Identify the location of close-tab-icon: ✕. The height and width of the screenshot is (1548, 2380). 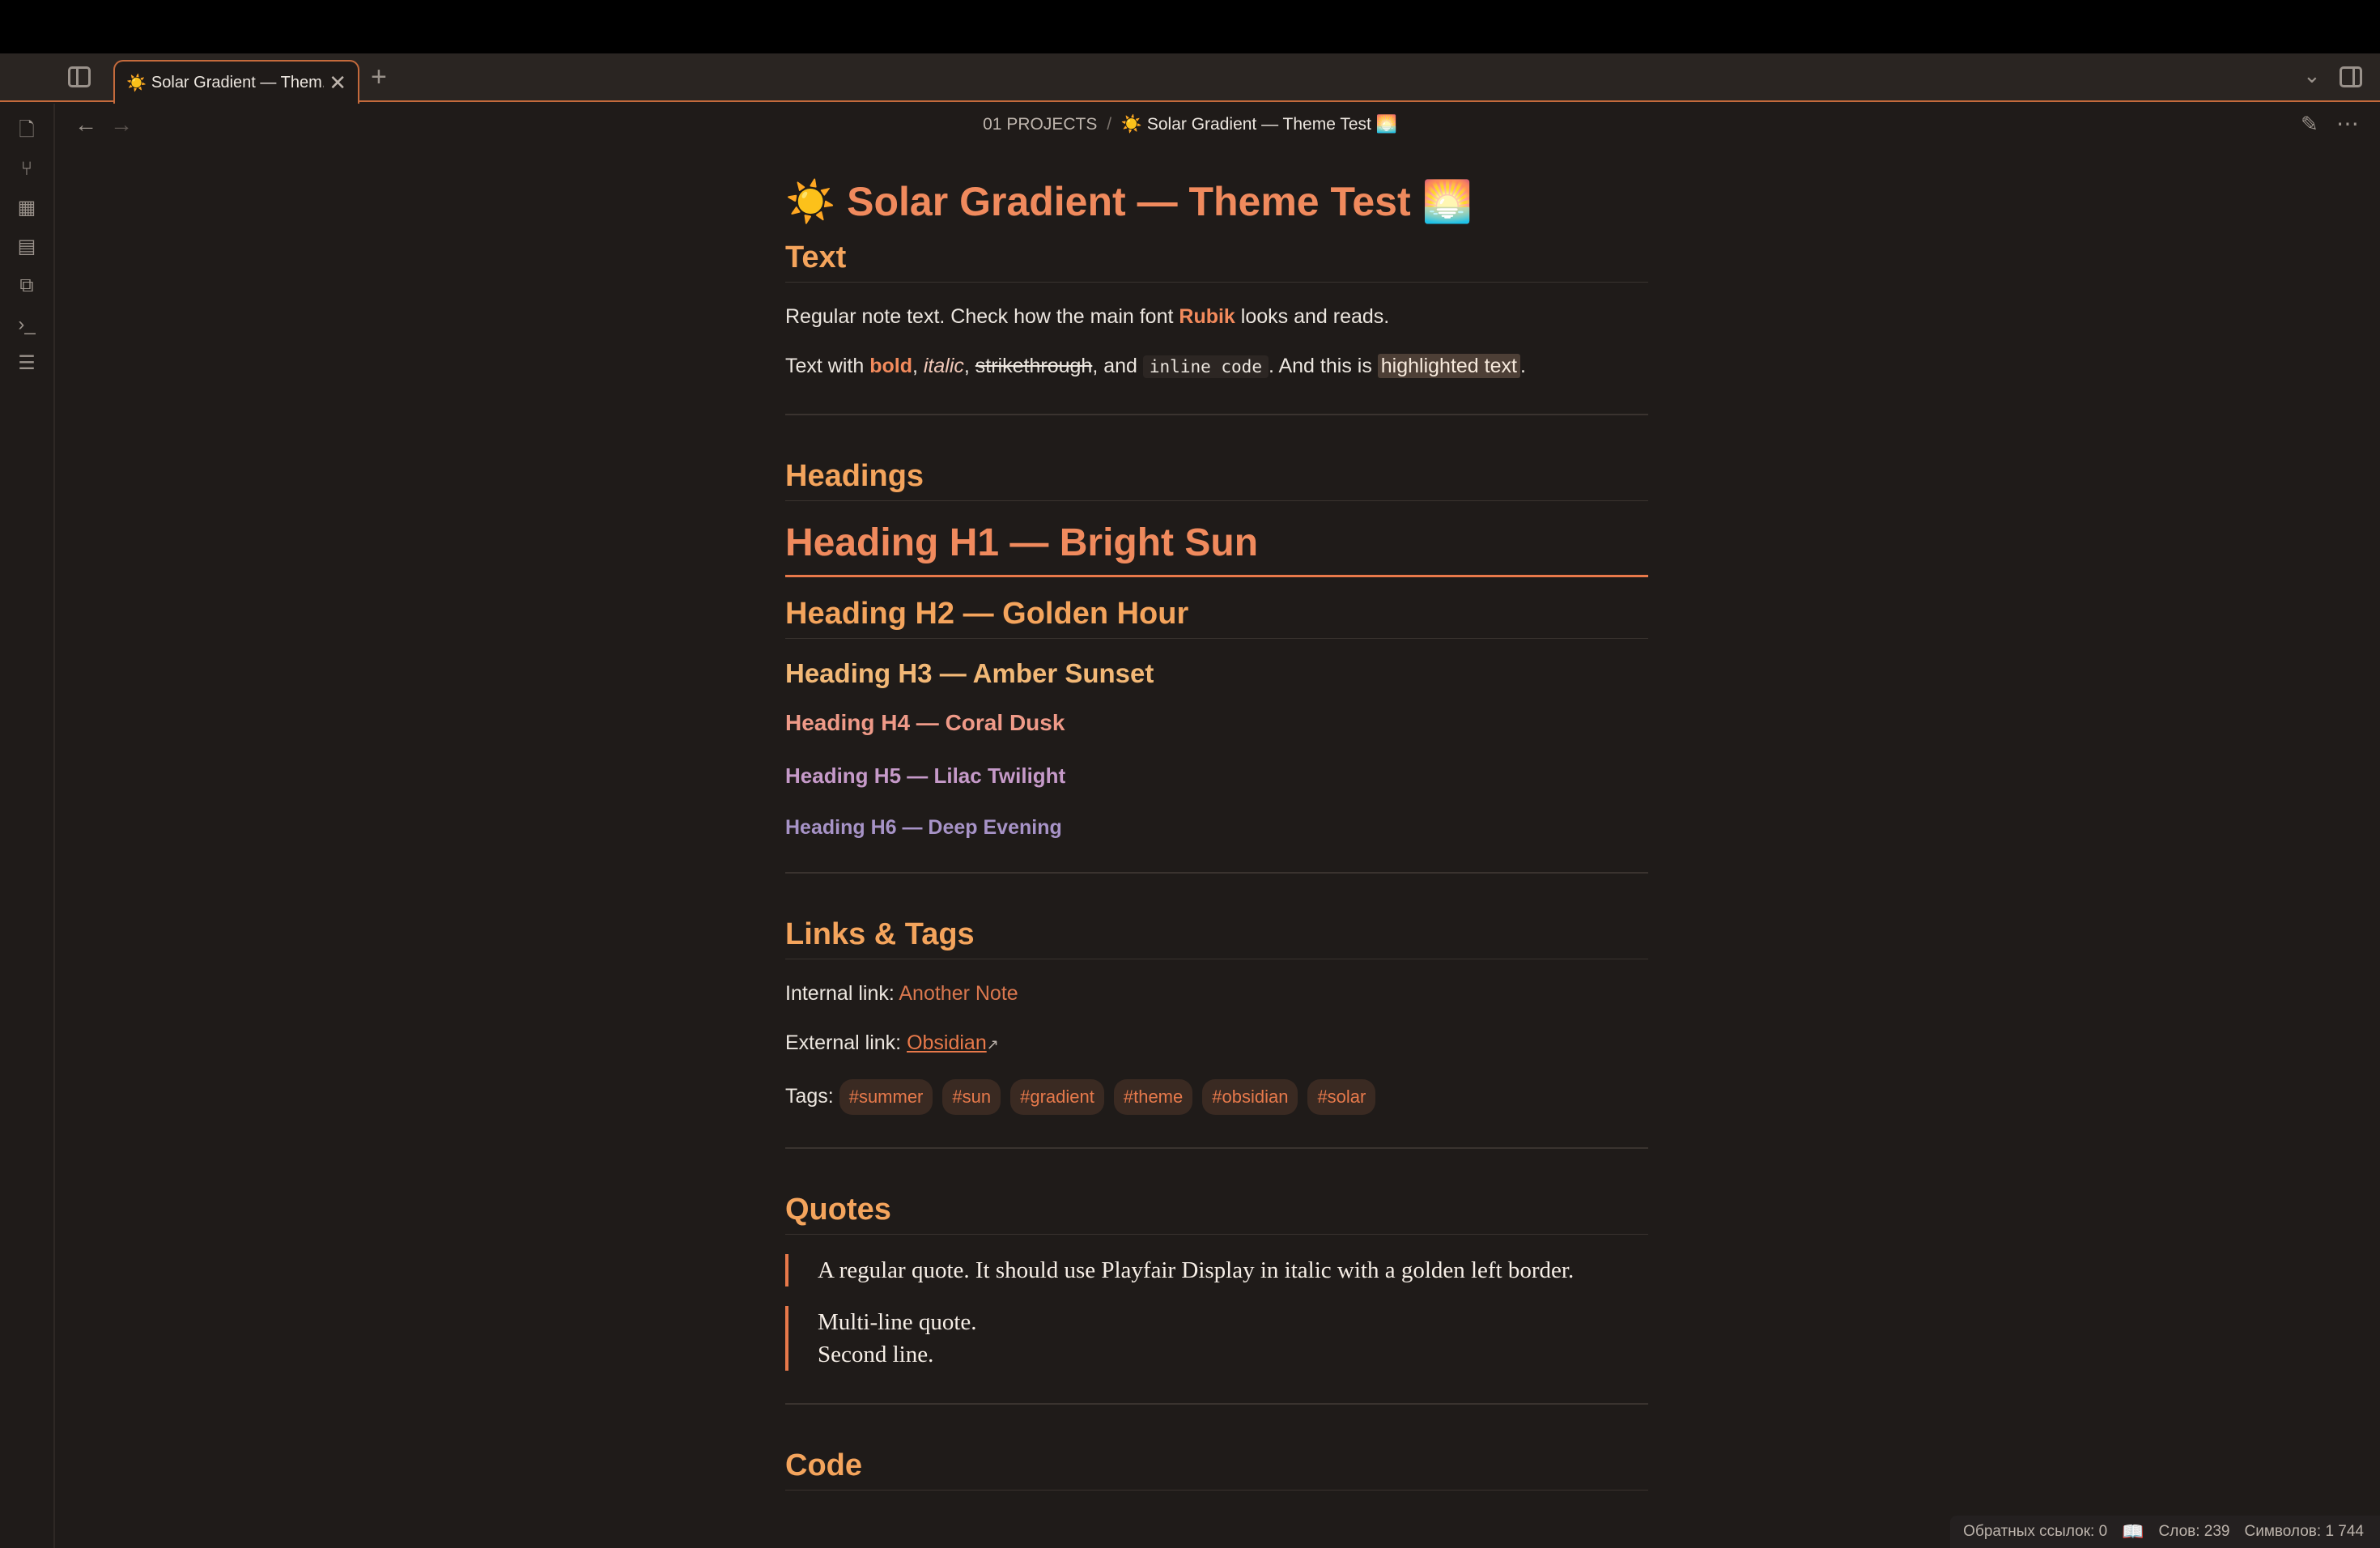
(337, 83).